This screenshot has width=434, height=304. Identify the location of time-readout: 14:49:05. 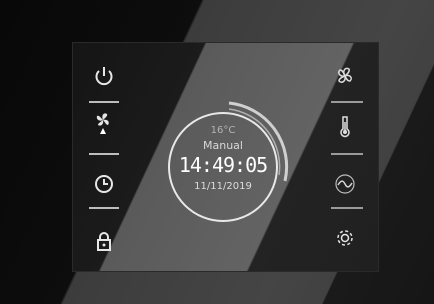
(223, 165).